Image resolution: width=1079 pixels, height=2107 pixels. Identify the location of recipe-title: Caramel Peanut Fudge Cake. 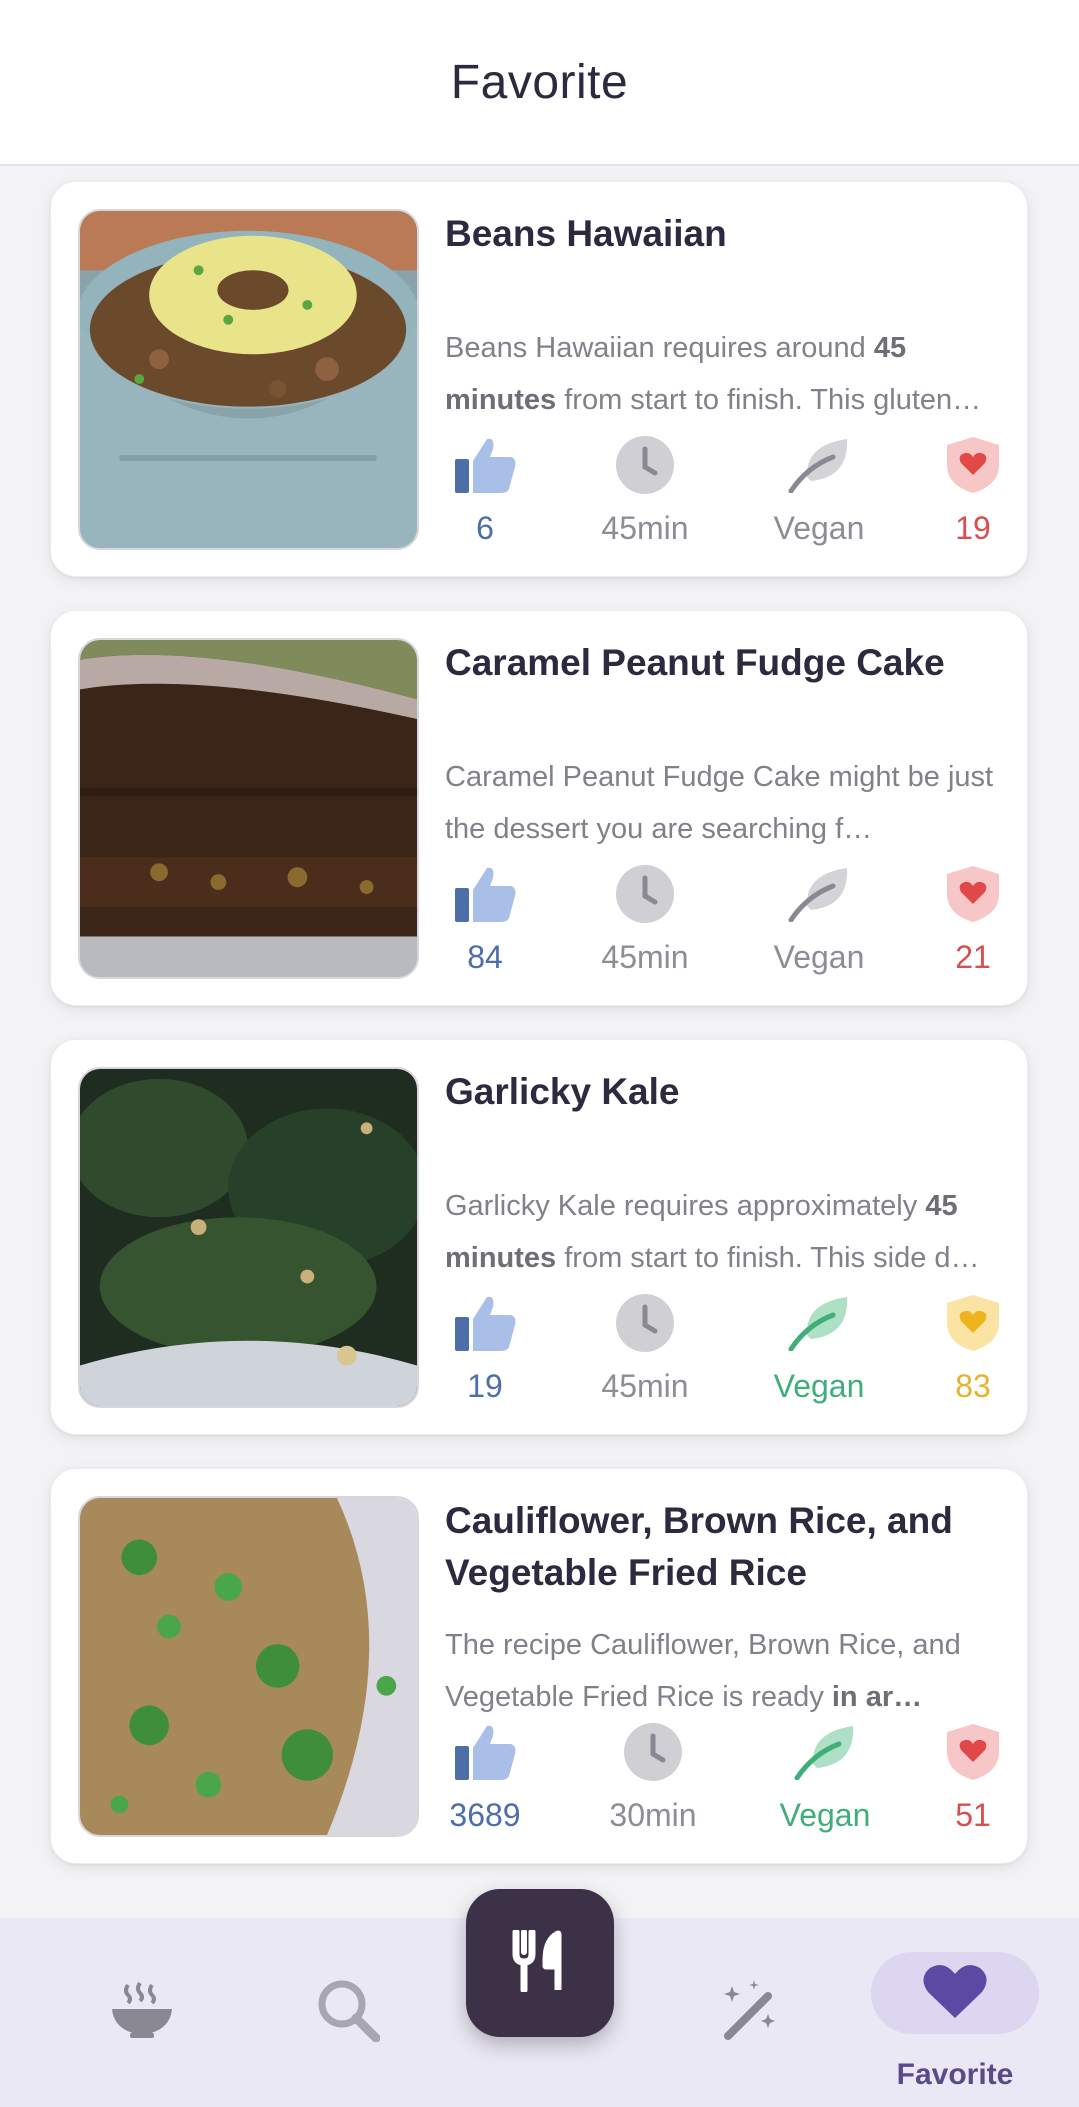
(725, 663).